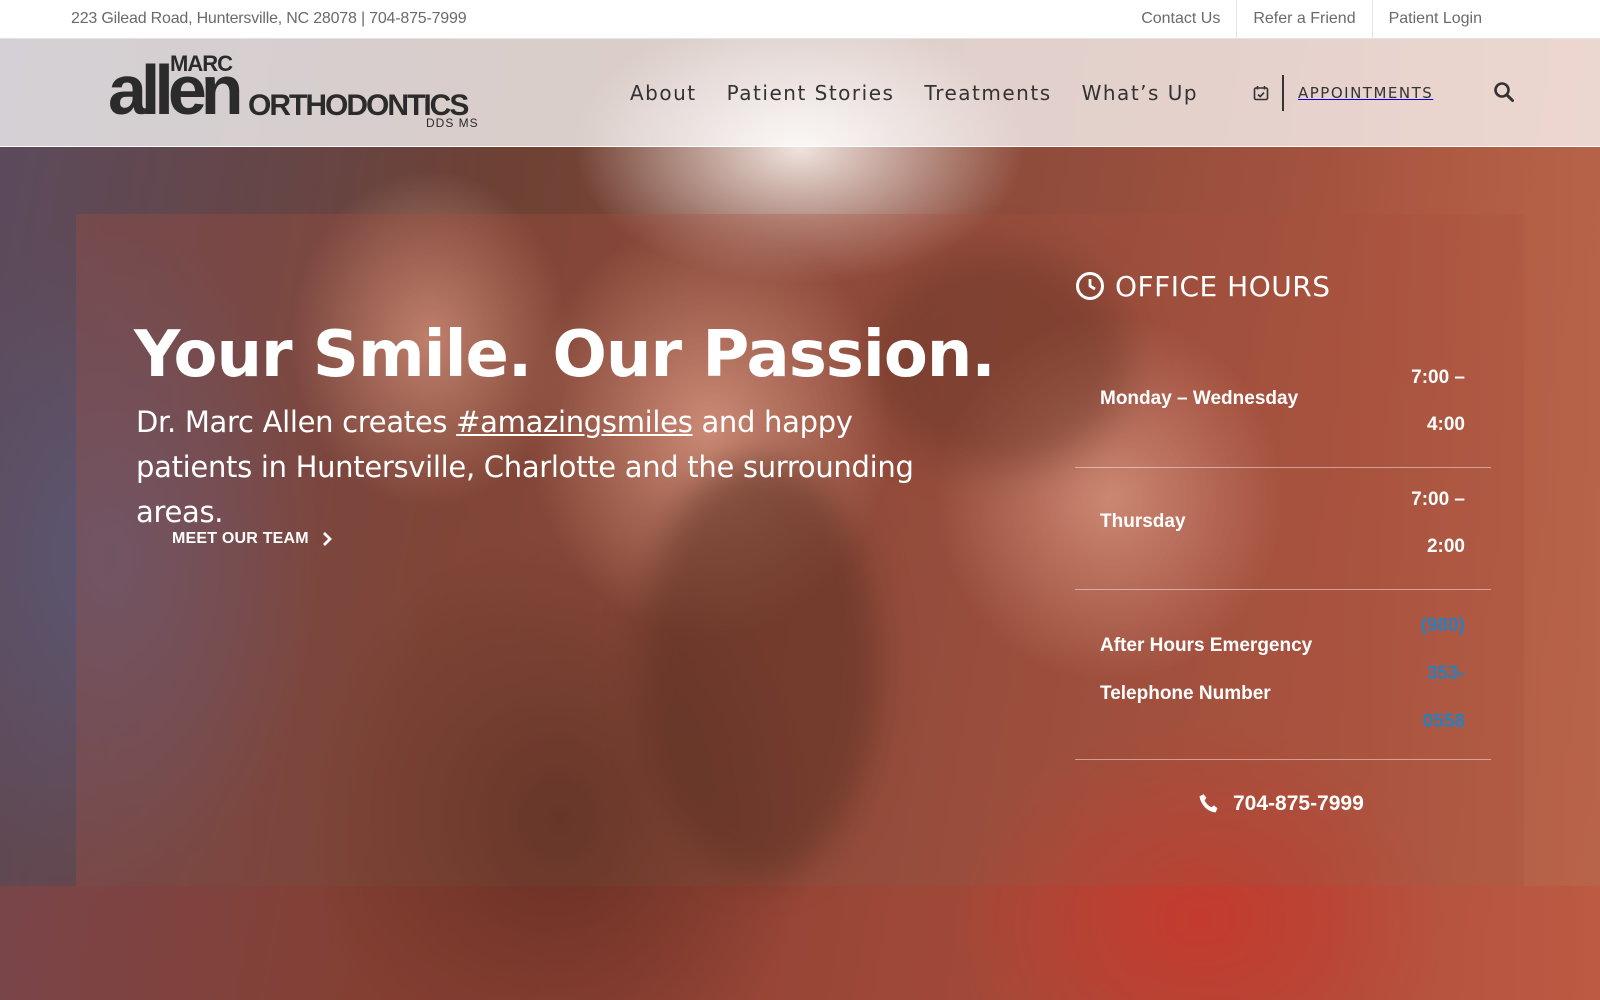 This screenshot has height=1000, width=1600. What do you see at coordinates (1445, 424) in the screenshot?
I see `hours-time-end: 4:00` at bounding box center [1445, 424].